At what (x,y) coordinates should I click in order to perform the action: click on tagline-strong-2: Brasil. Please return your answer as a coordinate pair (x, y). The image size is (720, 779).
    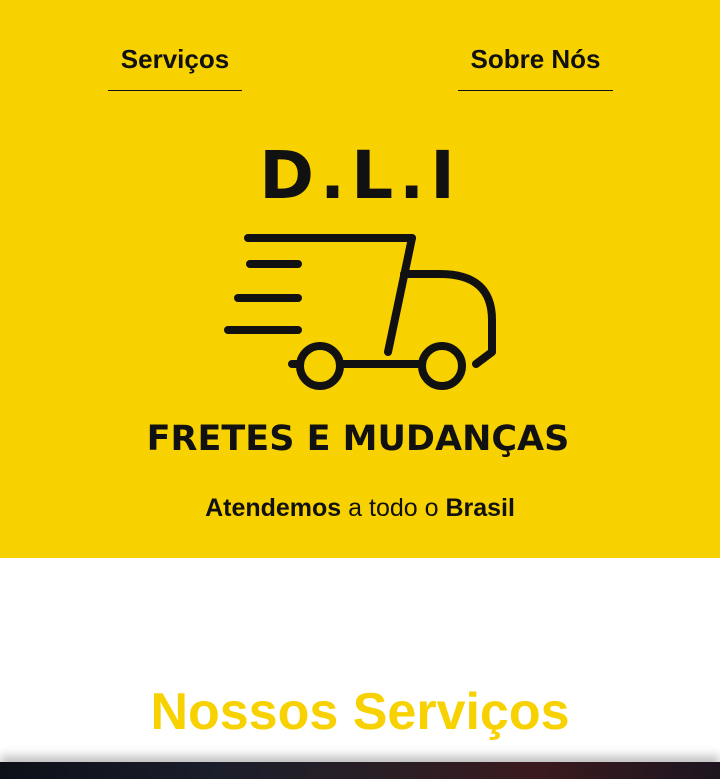
    Looking at the image, I should click on (480, 508).